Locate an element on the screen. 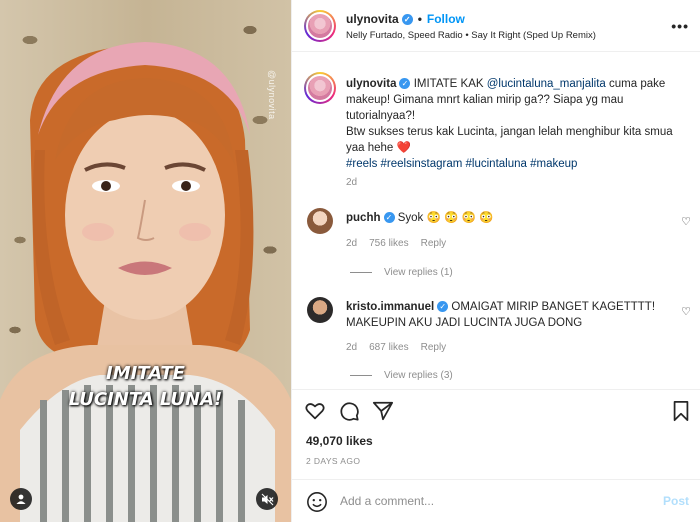  comment-likes: 756 likes is located at coordinates (388, 243).